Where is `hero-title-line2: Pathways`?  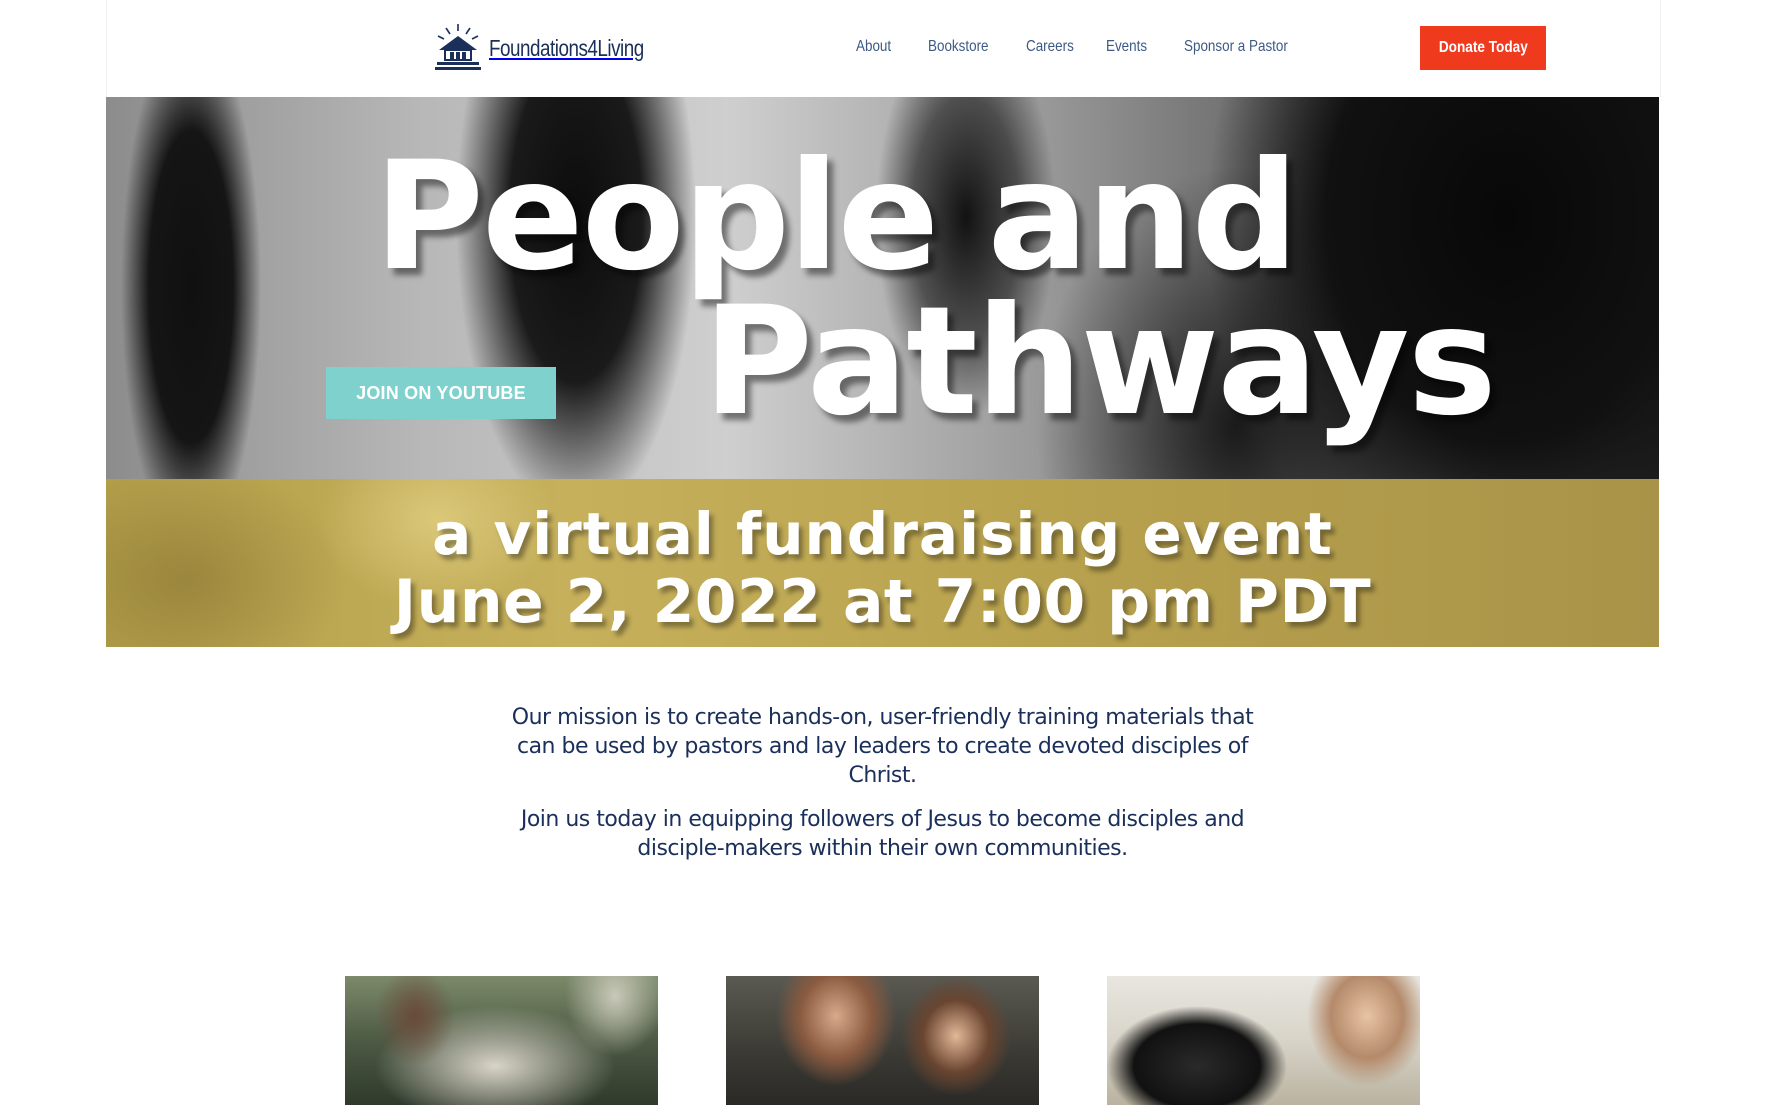
hero-title-line2: Pathways is located at coordinates (1100, 362).